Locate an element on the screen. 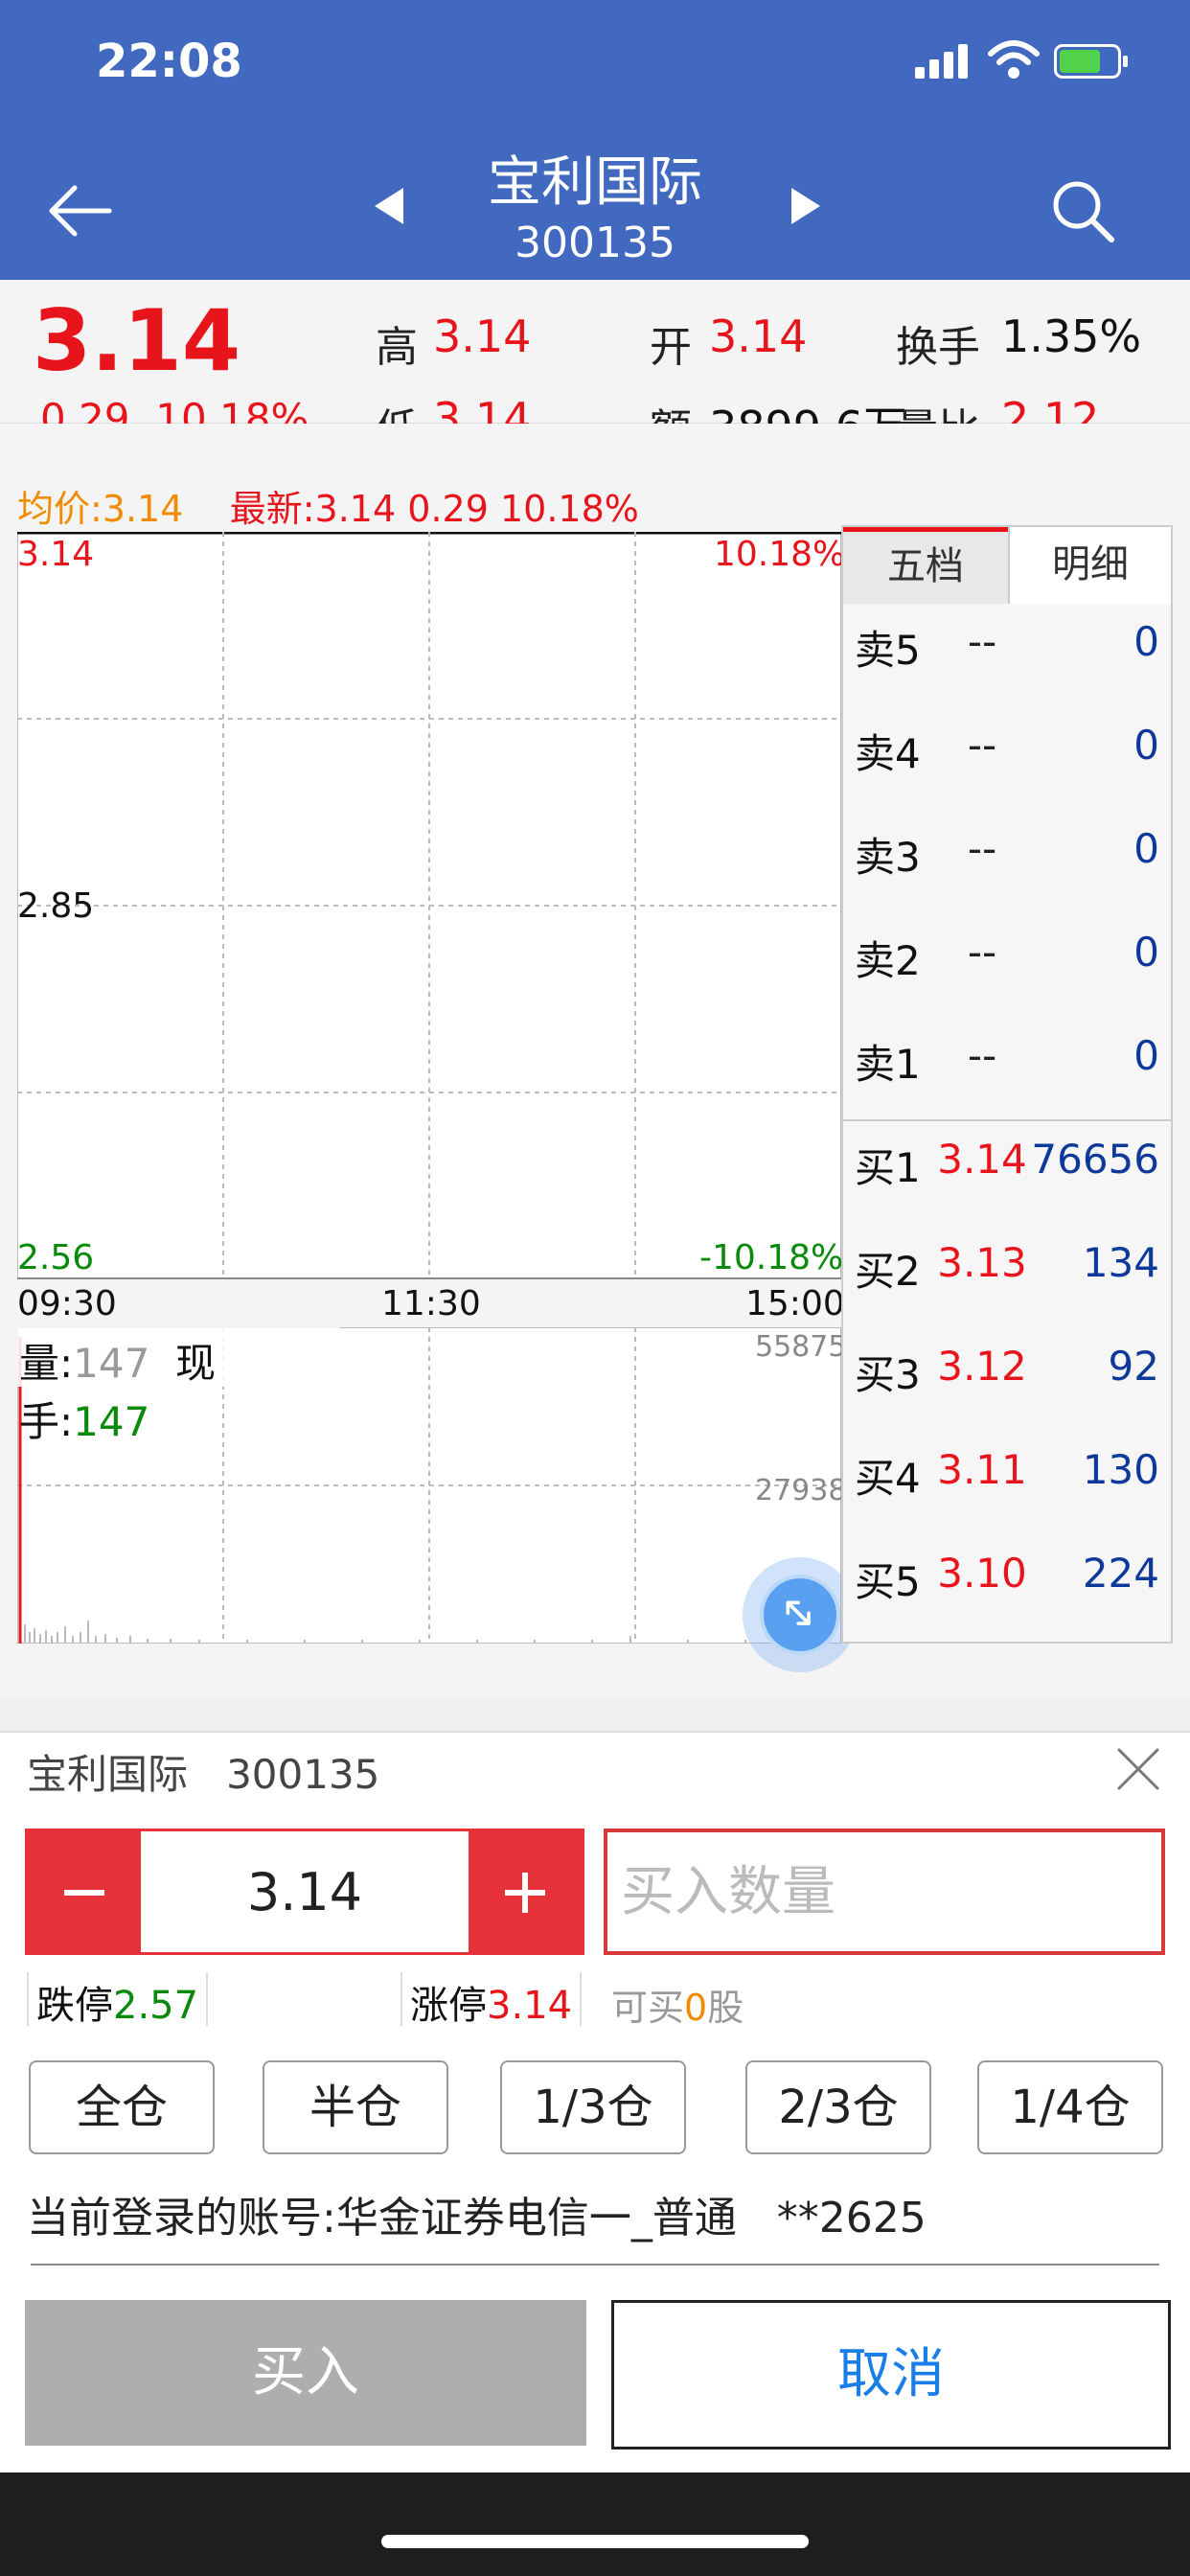  cell-signal-icon is located at coordinates (943, 62).